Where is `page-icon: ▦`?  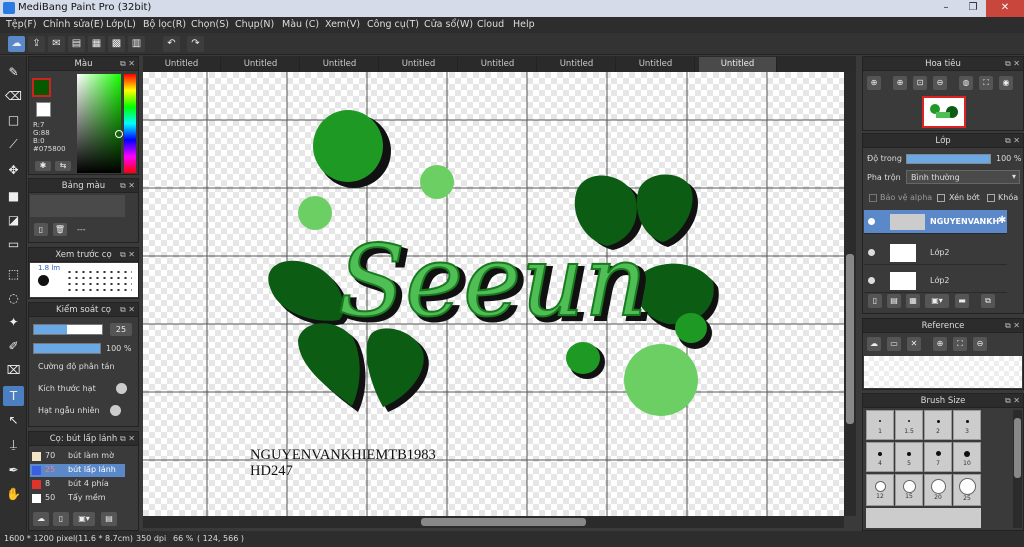 page-icon: ▦ is located at coordinates (96, 44).